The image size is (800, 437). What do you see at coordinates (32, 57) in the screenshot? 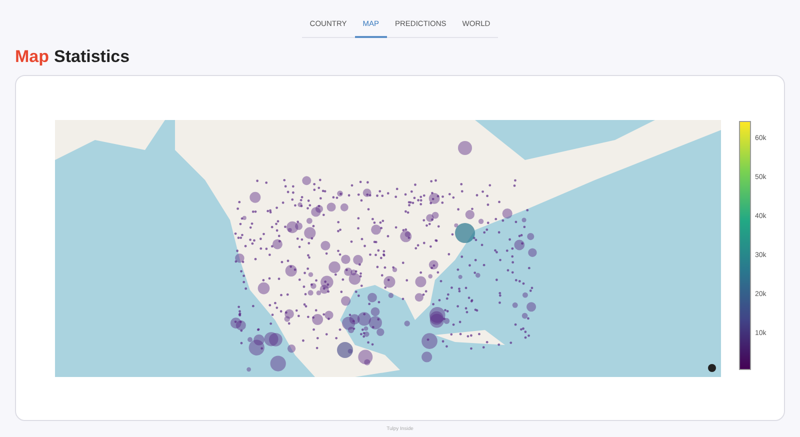
I see `heading-accent: Map` at bounding box center [32, 57].